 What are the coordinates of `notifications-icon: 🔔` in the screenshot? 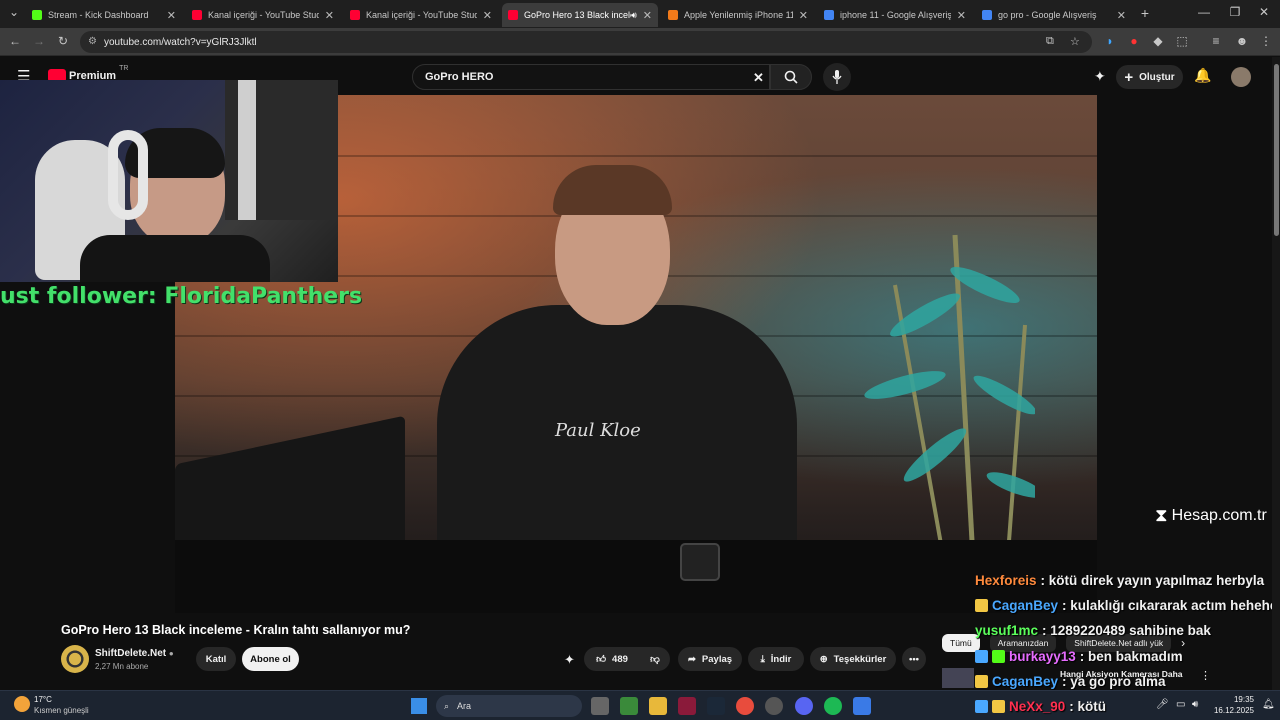 It's located at (1202, 75).